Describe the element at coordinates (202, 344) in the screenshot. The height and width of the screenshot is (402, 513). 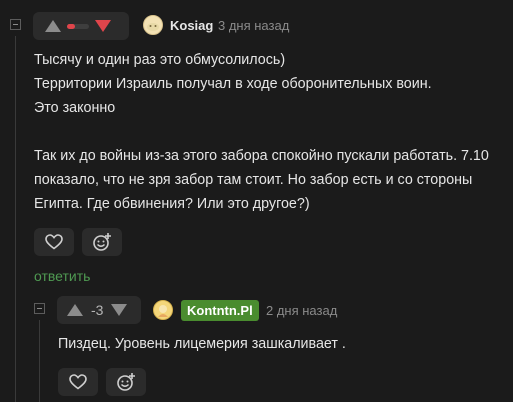
I see `comment-line: Пиздец. Уровень лицемерия зашкаливает .` at that location.